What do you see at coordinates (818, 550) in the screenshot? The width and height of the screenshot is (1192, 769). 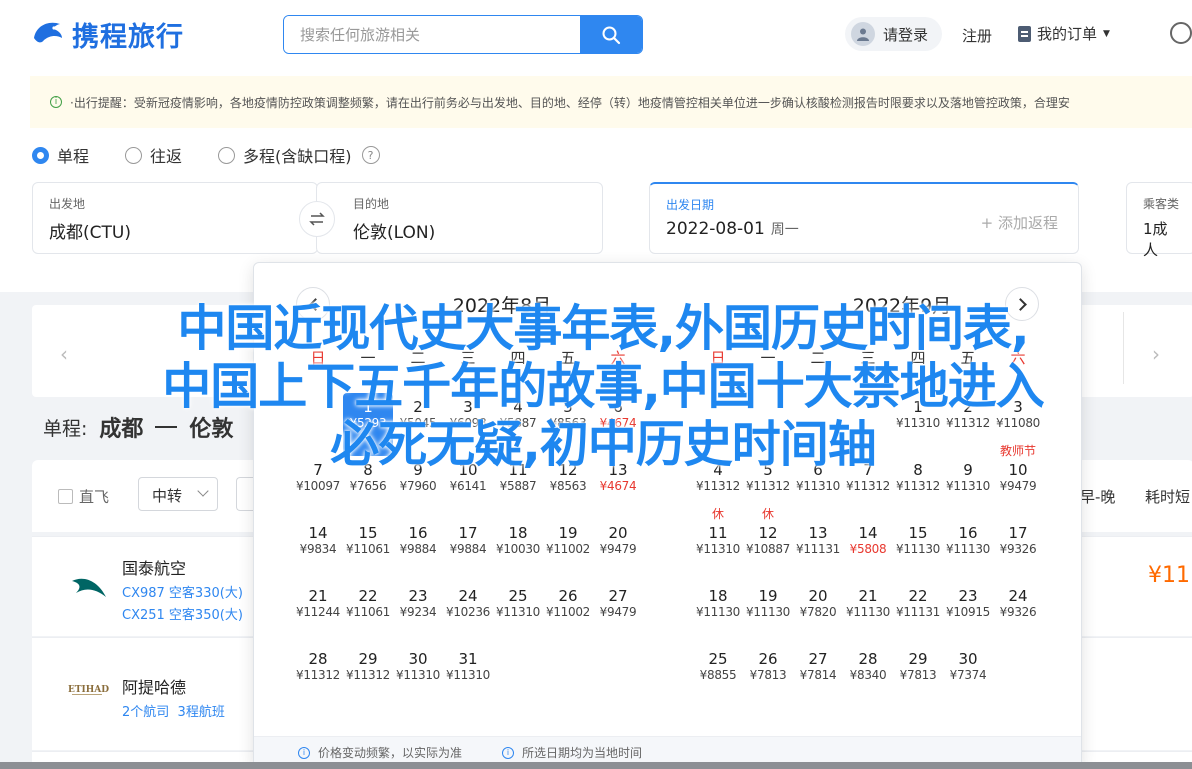 I see `calendar-day: 13 ¥11131` at bounding box center [818, 550].